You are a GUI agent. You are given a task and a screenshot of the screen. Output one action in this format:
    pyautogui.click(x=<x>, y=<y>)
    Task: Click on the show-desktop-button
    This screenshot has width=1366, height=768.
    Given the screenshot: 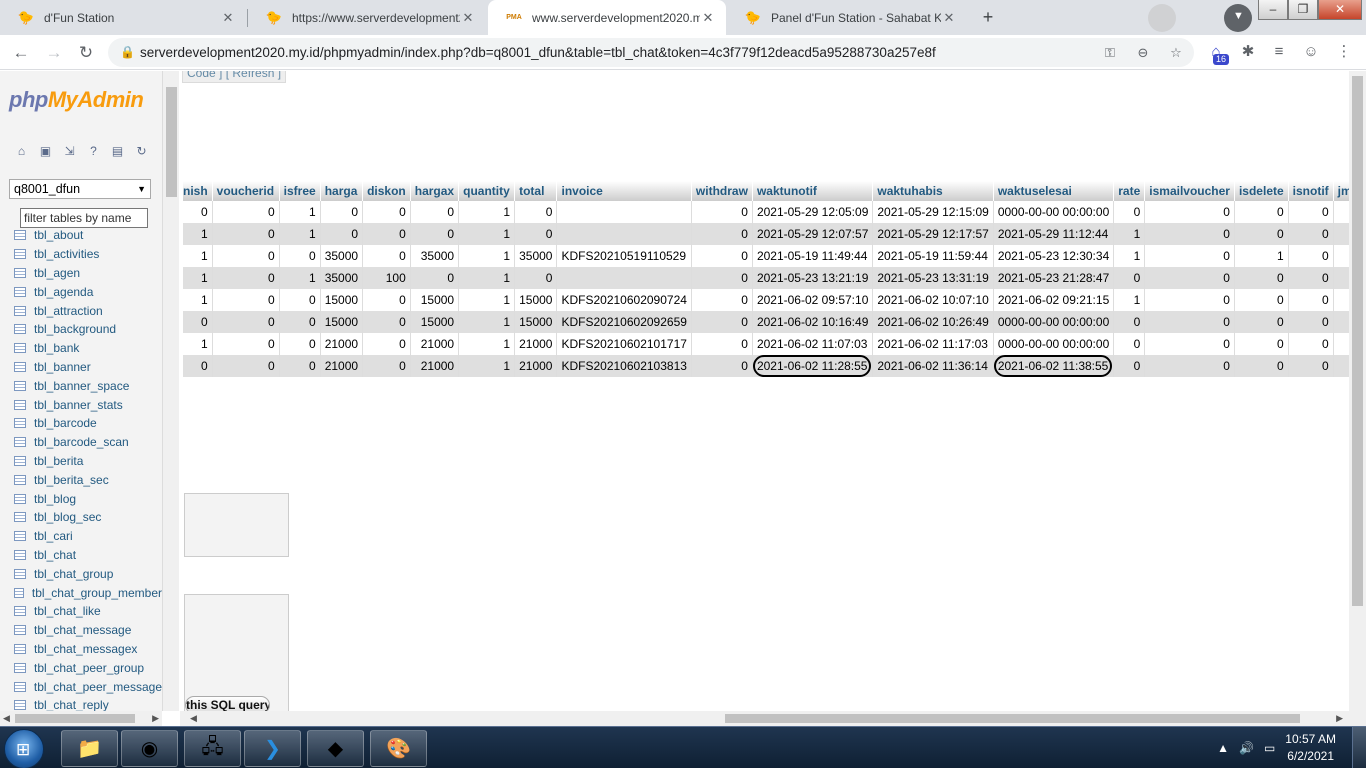 What is the action you would take?
    pyautogui.click(x=1359, y=747)
    